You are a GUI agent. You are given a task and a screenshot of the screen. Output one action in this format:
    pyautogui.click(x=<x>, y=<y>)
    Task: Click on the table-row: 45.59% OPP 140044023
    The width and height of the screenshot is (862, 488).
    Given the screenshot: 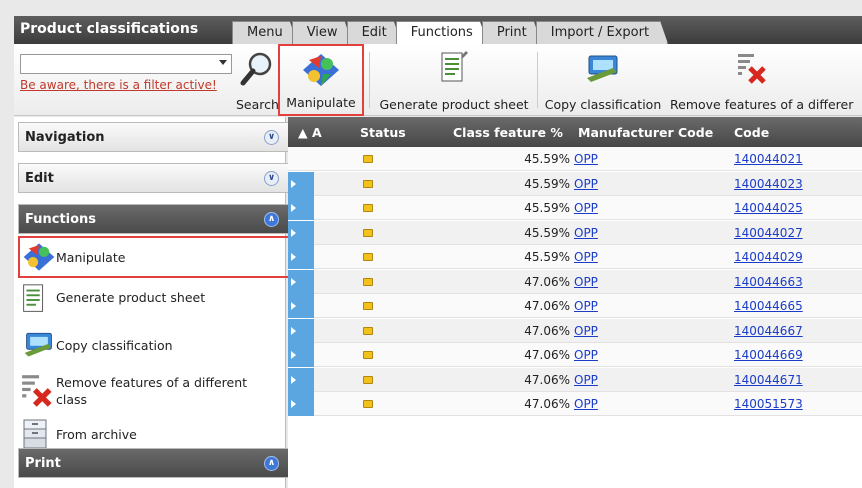 What is the action you would take?
    pyautogui.click(x=575, y=183)
    